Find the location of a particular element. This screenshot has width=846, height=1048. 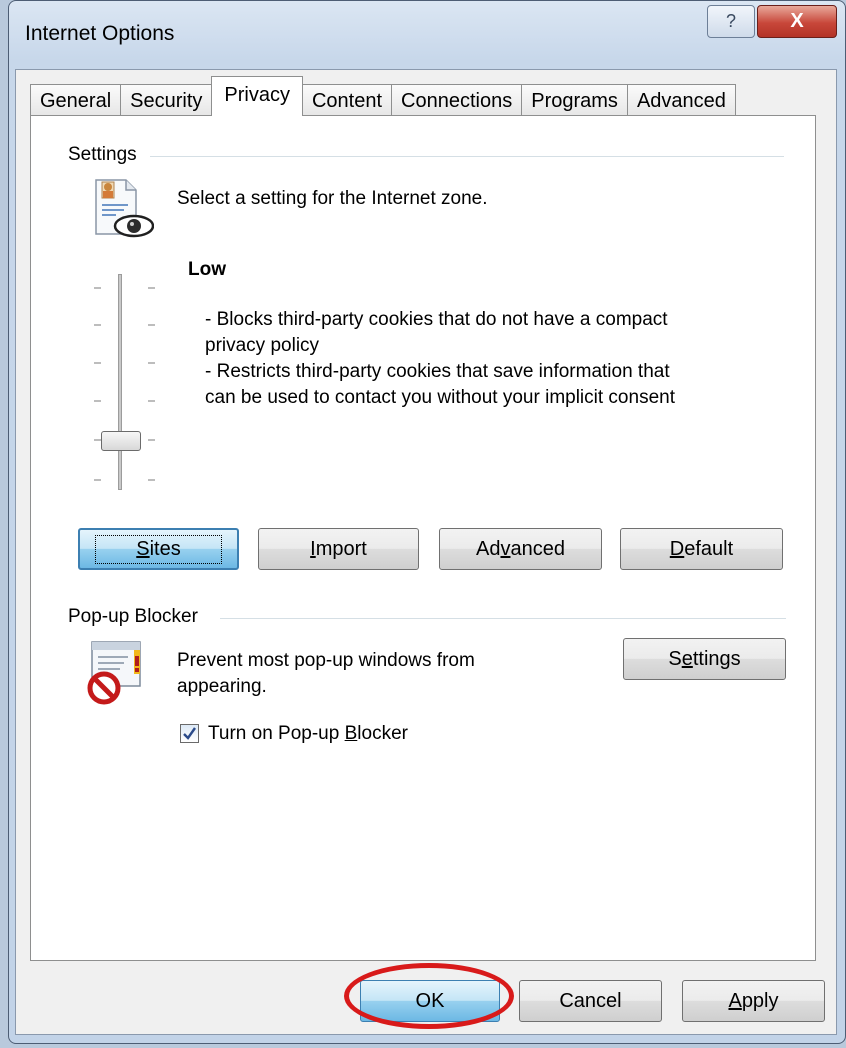

advanced-button-label: Advanced is located at coordinates (520, 548).